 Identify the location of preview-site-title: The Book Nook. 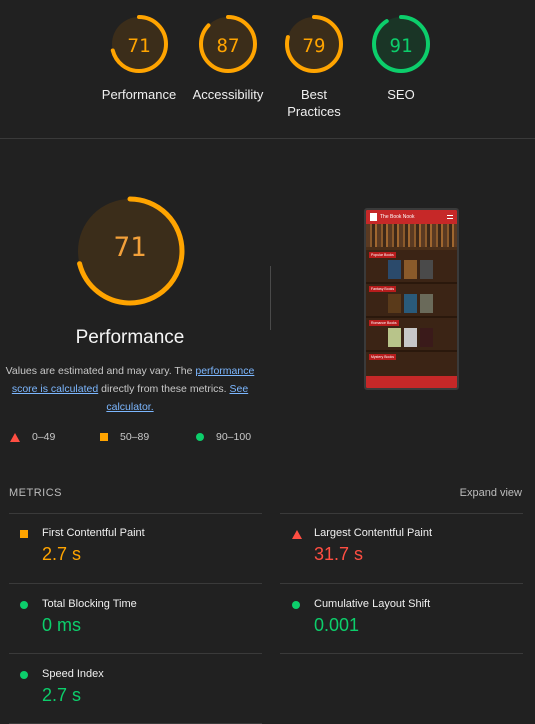
(397, 217).